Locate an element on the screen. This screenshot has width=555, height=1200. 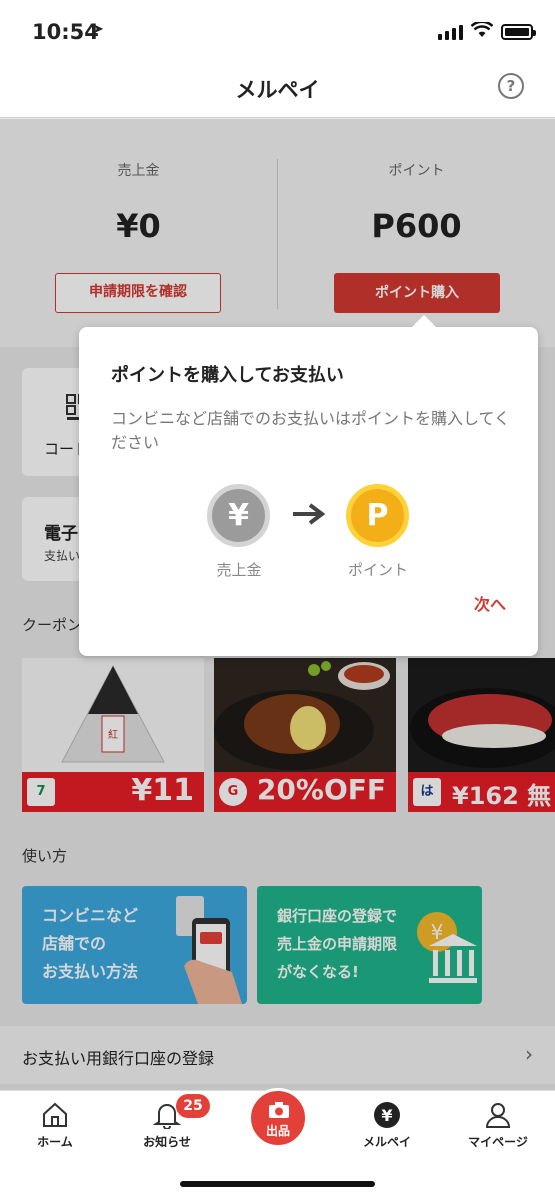
person-icon is located at coordinates (498, 1115).